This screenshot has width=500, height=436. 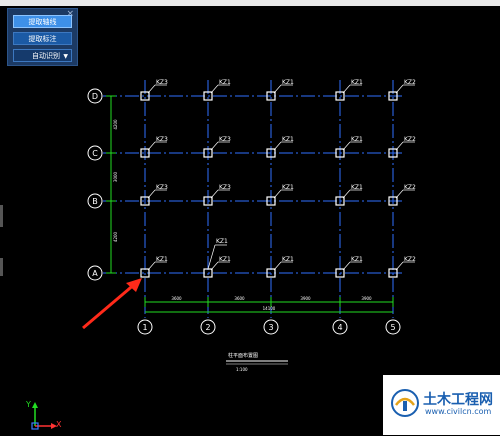 I want to click on axis-label-1: 1, so click(x=144, y=327).